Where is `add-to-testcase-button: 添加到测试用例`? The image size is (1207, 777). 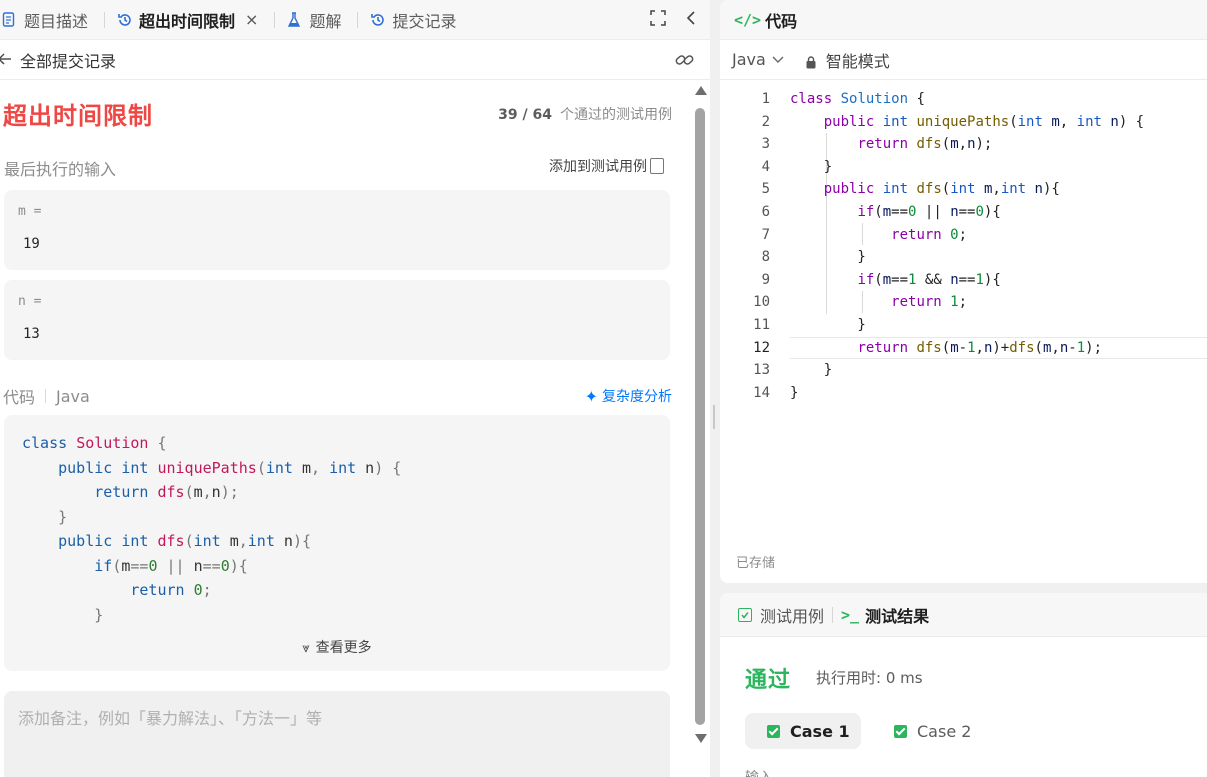
add-to-testcase-button: 添加到测试用例 is located at coordinates (606, 166).